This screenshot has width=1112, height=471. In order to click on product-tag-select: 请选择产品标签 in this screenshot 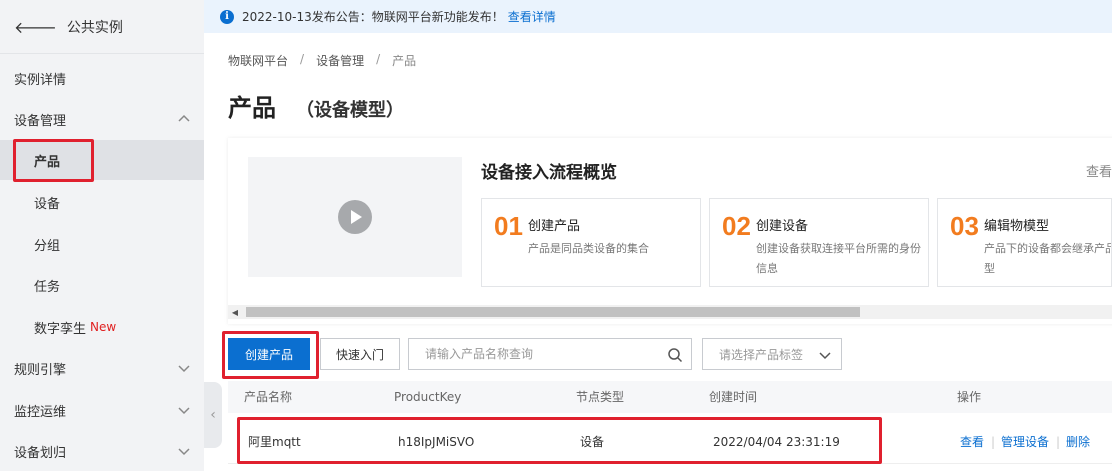, I will do `click(772, 354)`.